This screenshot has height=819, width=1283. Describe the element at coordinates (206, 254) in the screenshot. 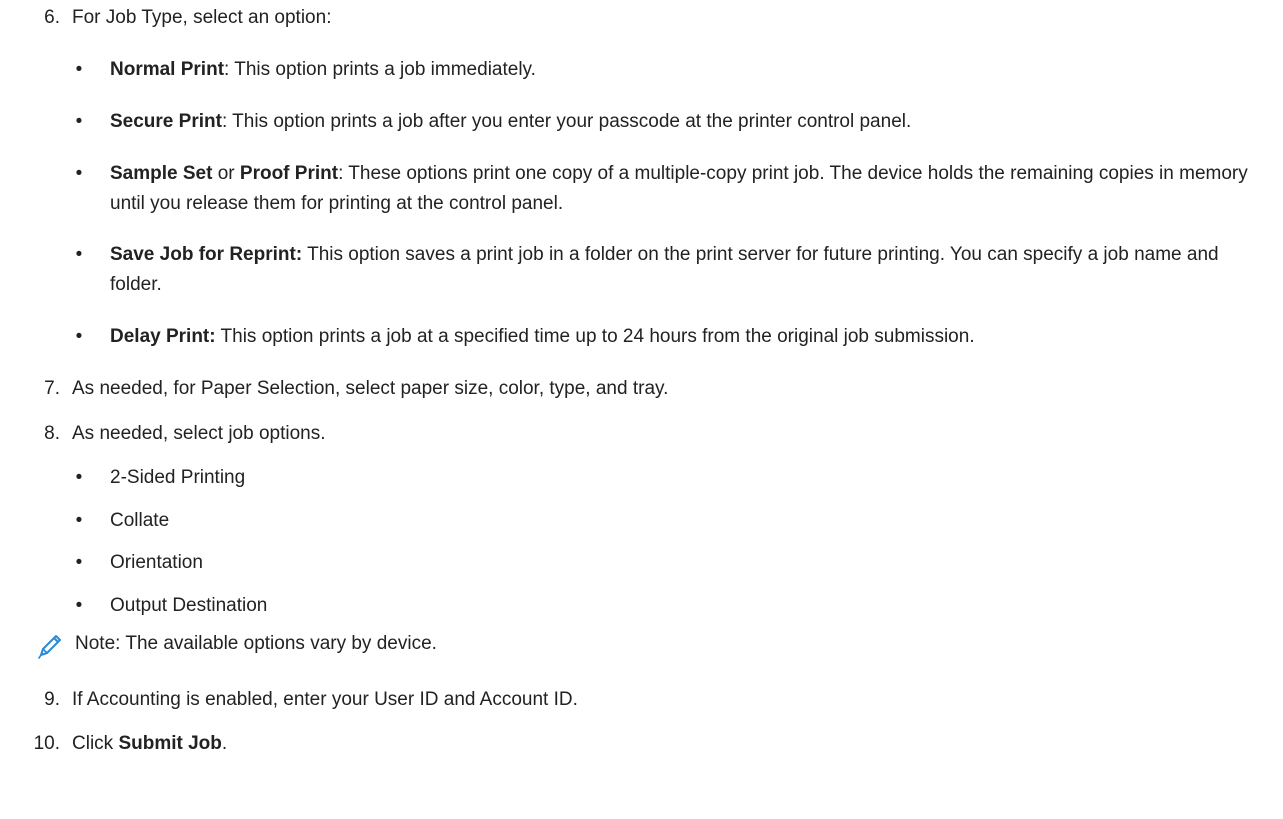

I see `option-name: Save Job for Reprint:` at that location.